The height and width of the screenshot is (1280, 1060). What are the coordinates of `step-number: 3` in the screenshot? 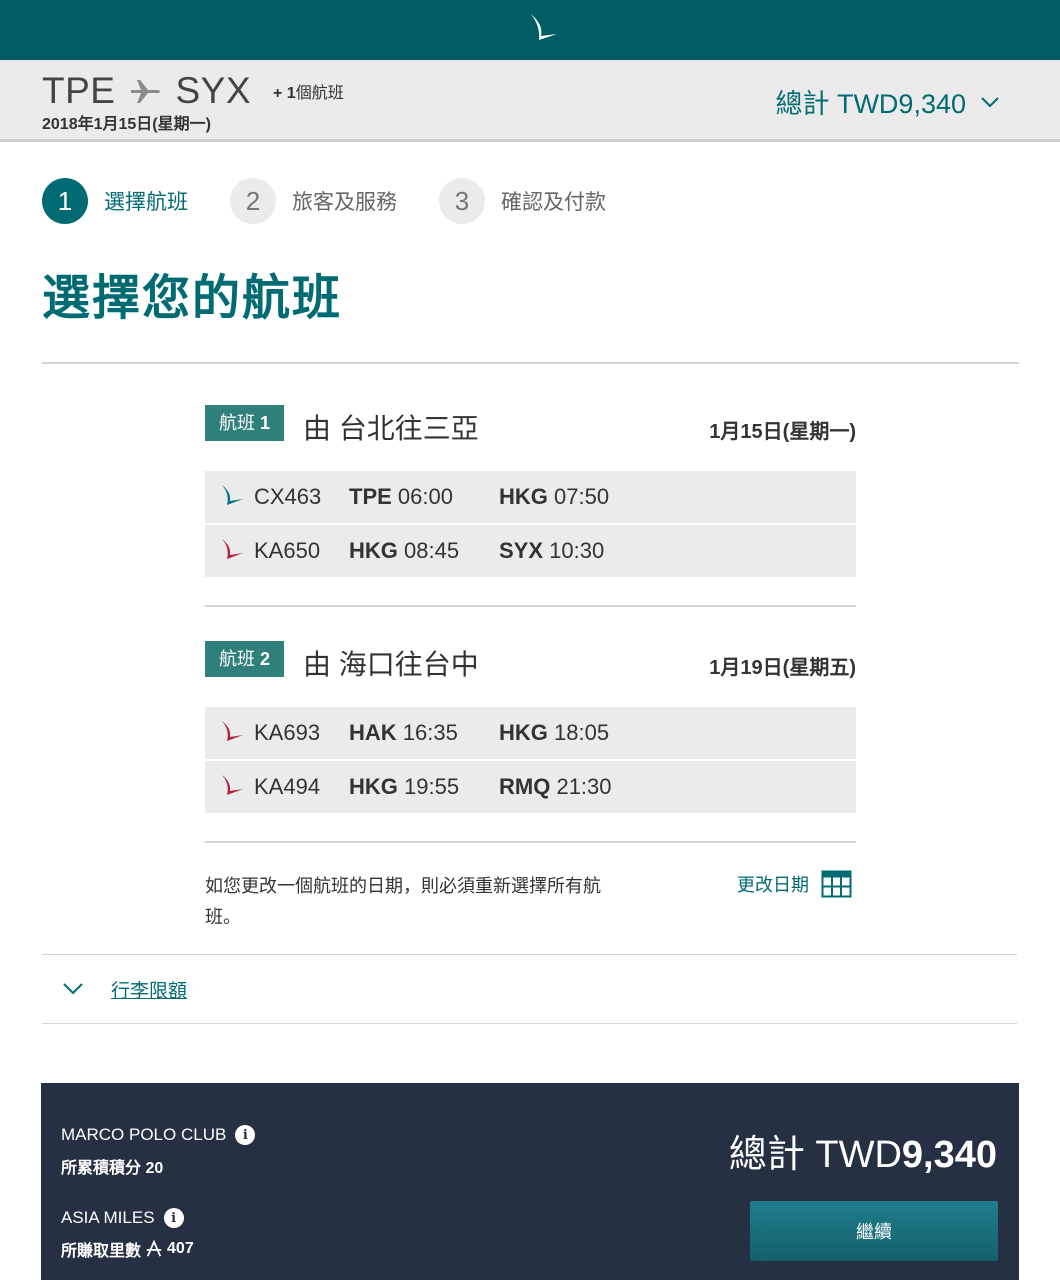 It's located at (462, 201).